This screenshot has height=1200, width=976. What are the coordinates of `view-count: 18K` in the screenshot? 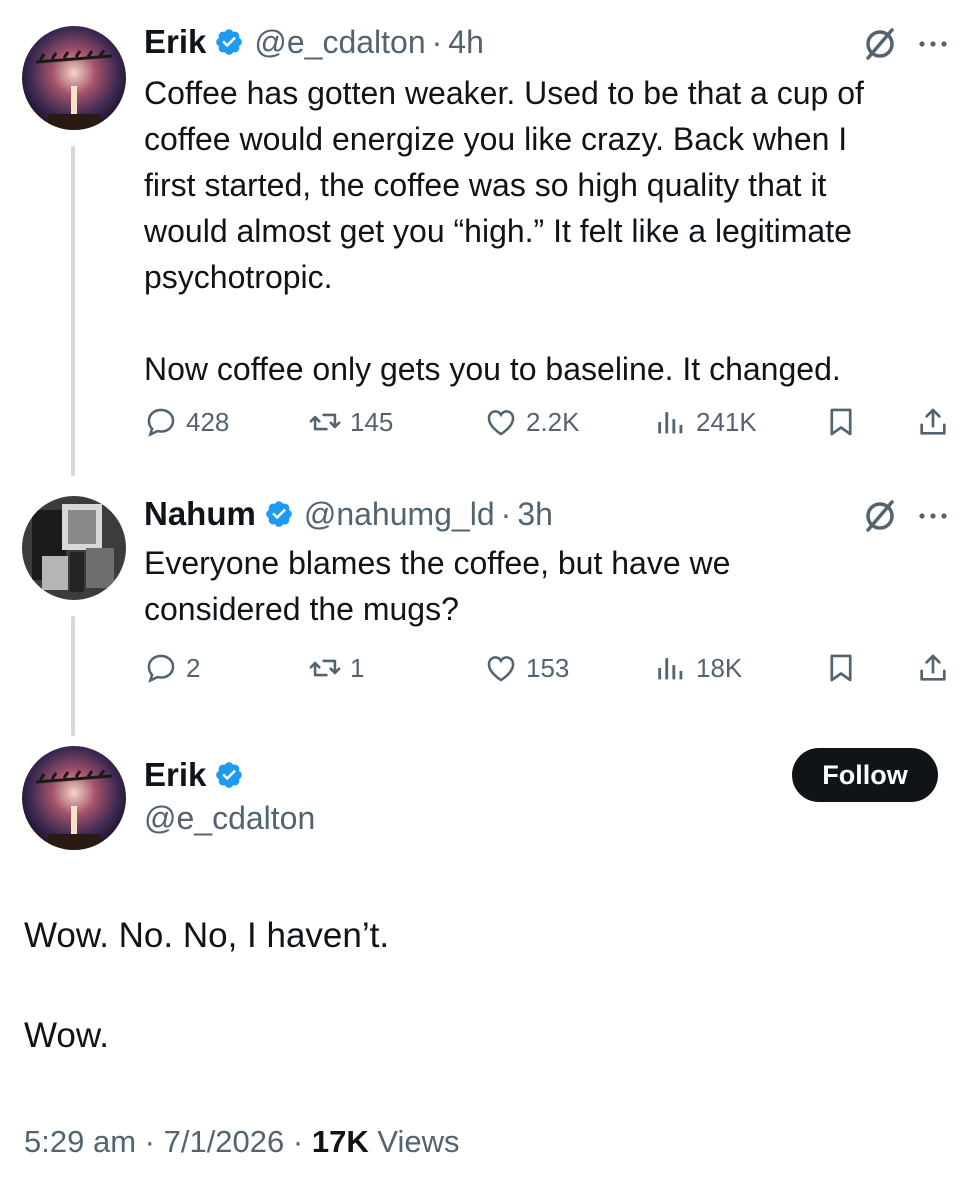 It's located at (719, 667).